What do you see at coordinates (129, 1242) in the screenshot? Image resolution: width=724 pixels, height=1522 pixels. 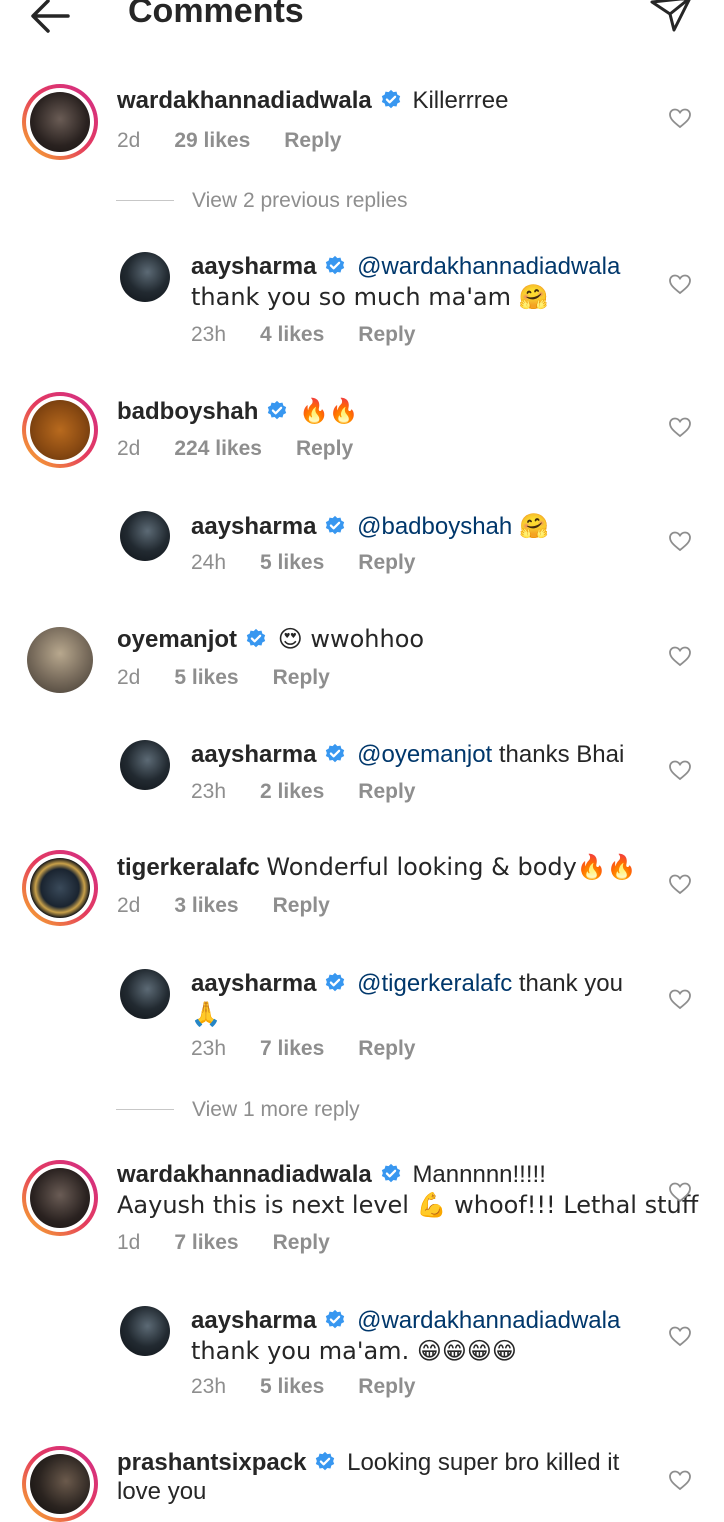 I see `comment-time: 1d` at bounding box center [129, 1242].